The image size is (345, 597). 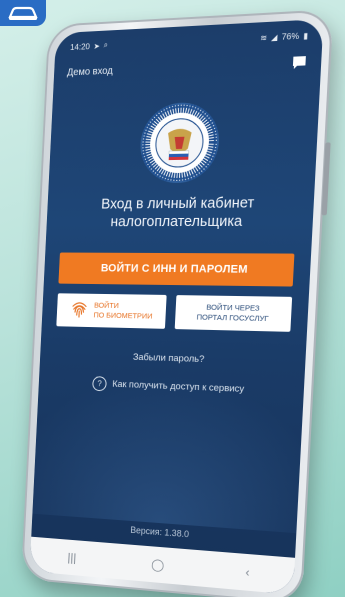 I want to click on power-button, so click(x=326, y=179).